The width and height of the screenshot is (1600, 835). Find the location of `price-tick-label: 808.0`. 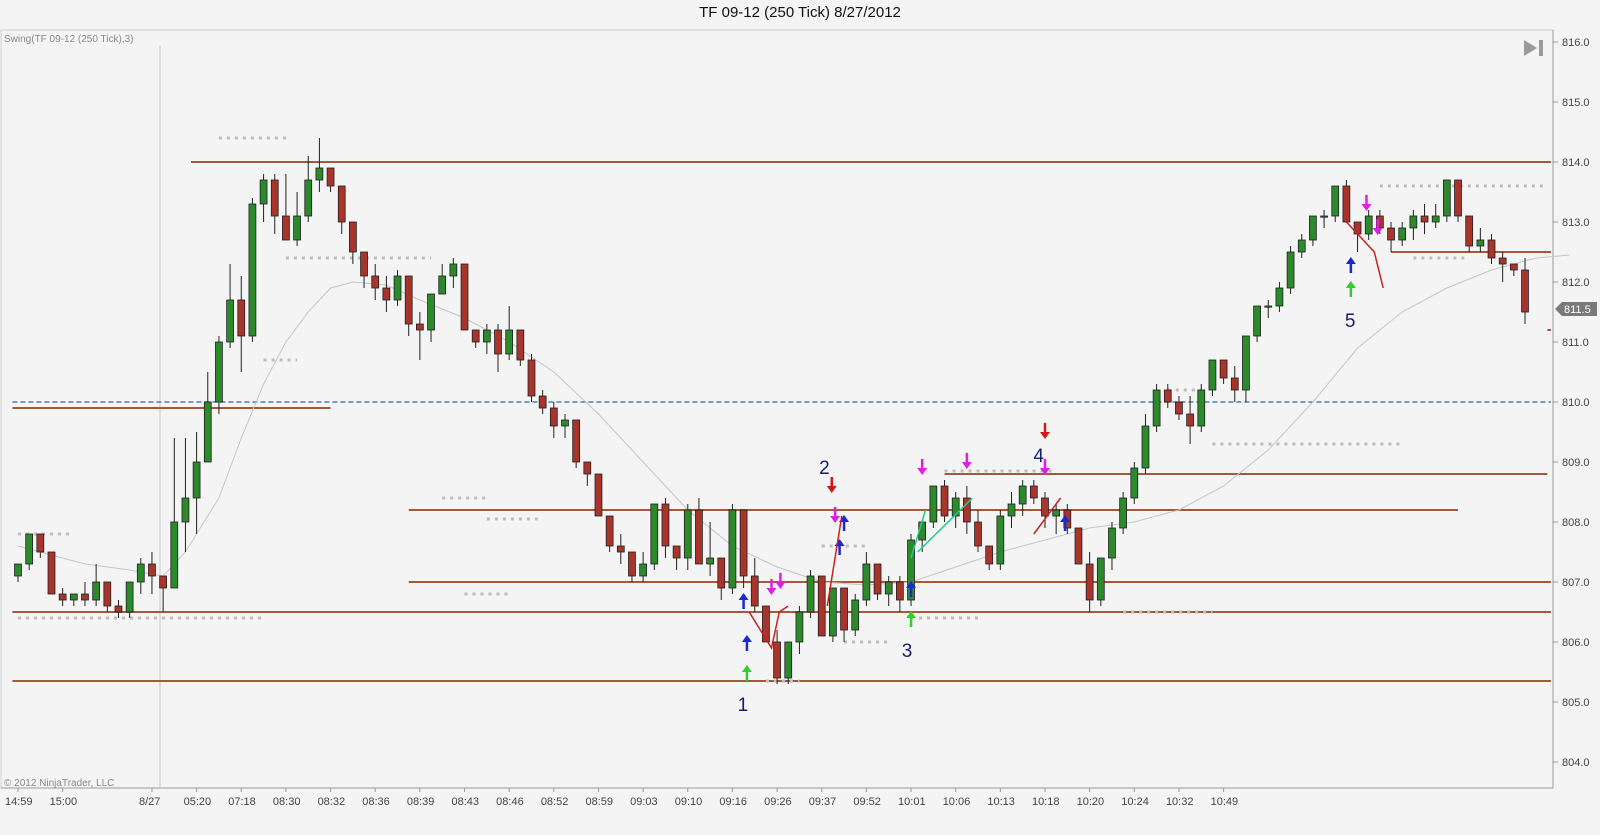

price-tick-label: 808.0 is located at coordinates (1576, 523).